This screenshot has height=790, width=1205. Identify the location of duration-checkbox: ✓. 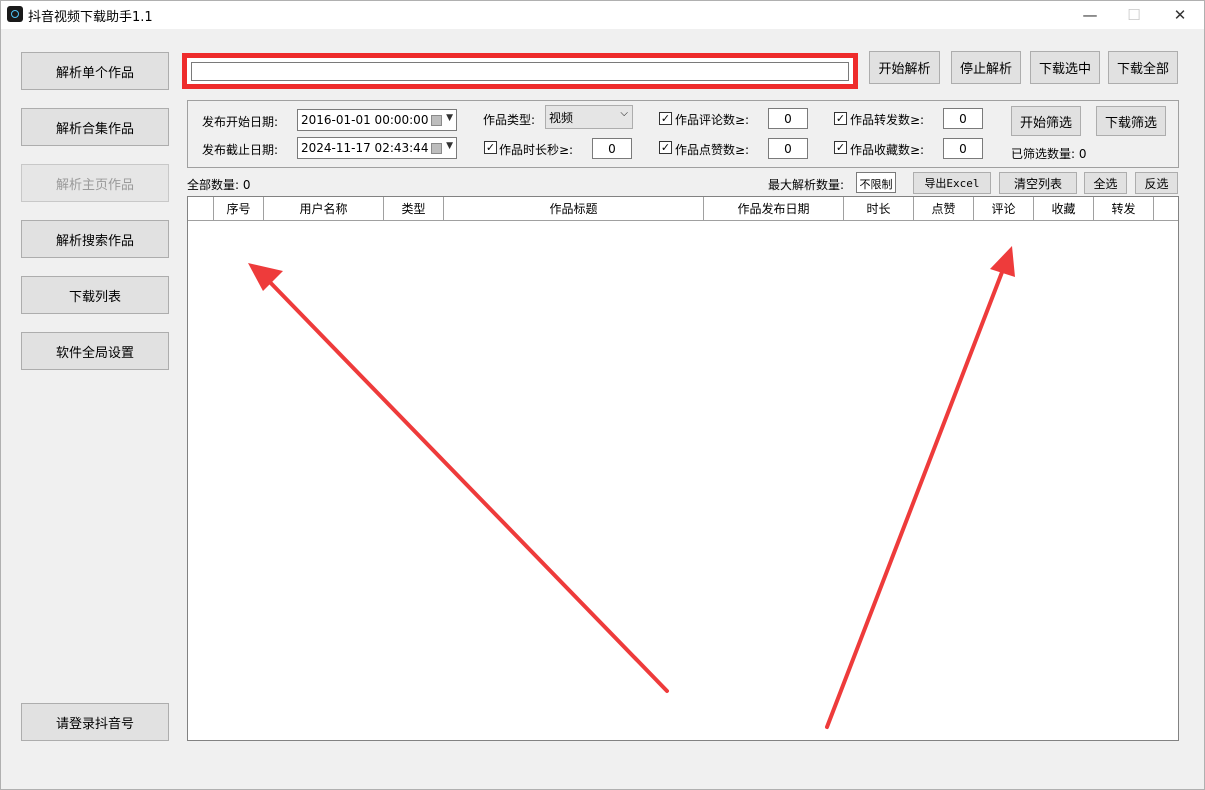
(490, 147).